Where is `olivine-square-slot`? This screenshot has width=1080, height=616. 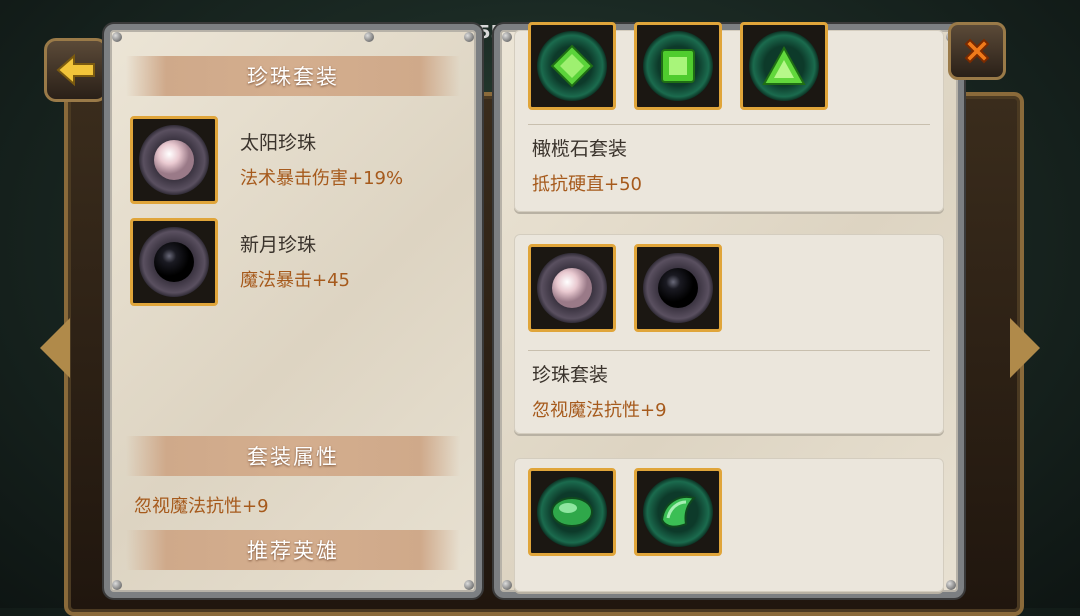 olivine-square-slot is located at coordinates (678, 66).